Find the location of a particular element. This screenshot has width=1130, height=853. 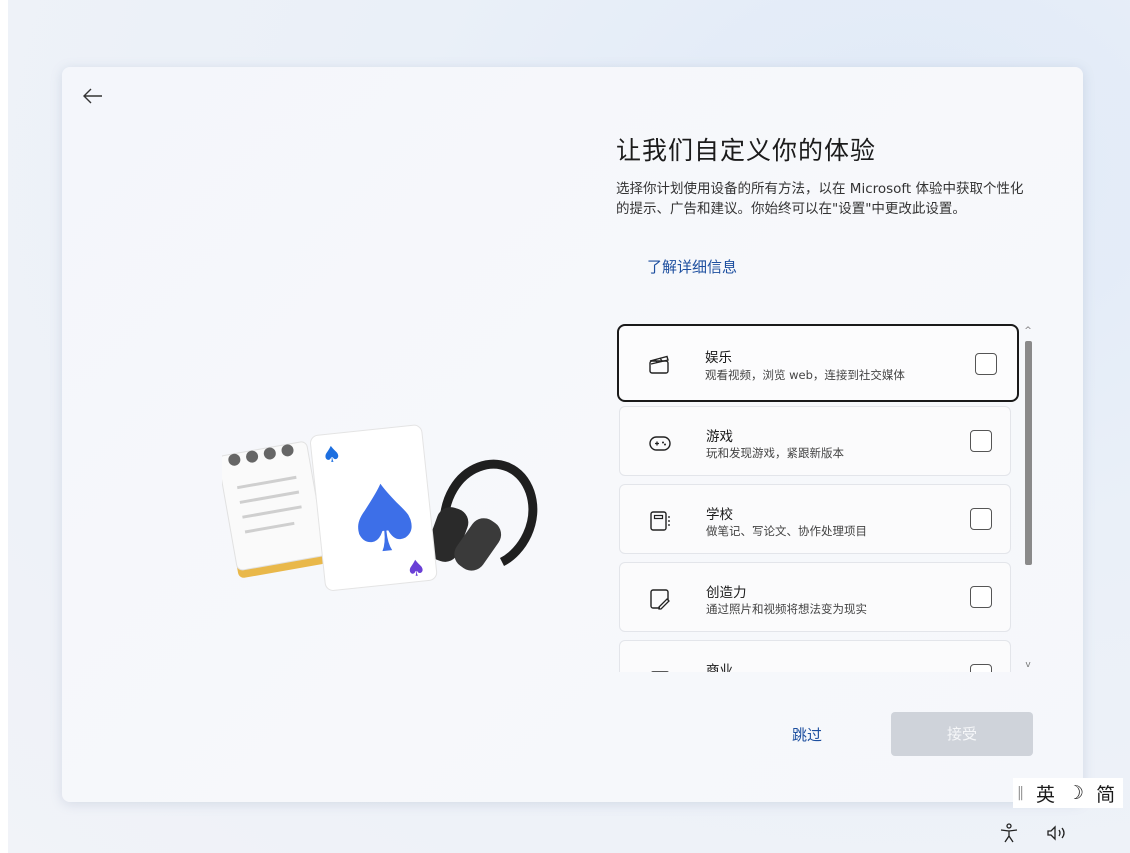

ime-grip-icon: ‖ is located at coordinates (1020, 793).